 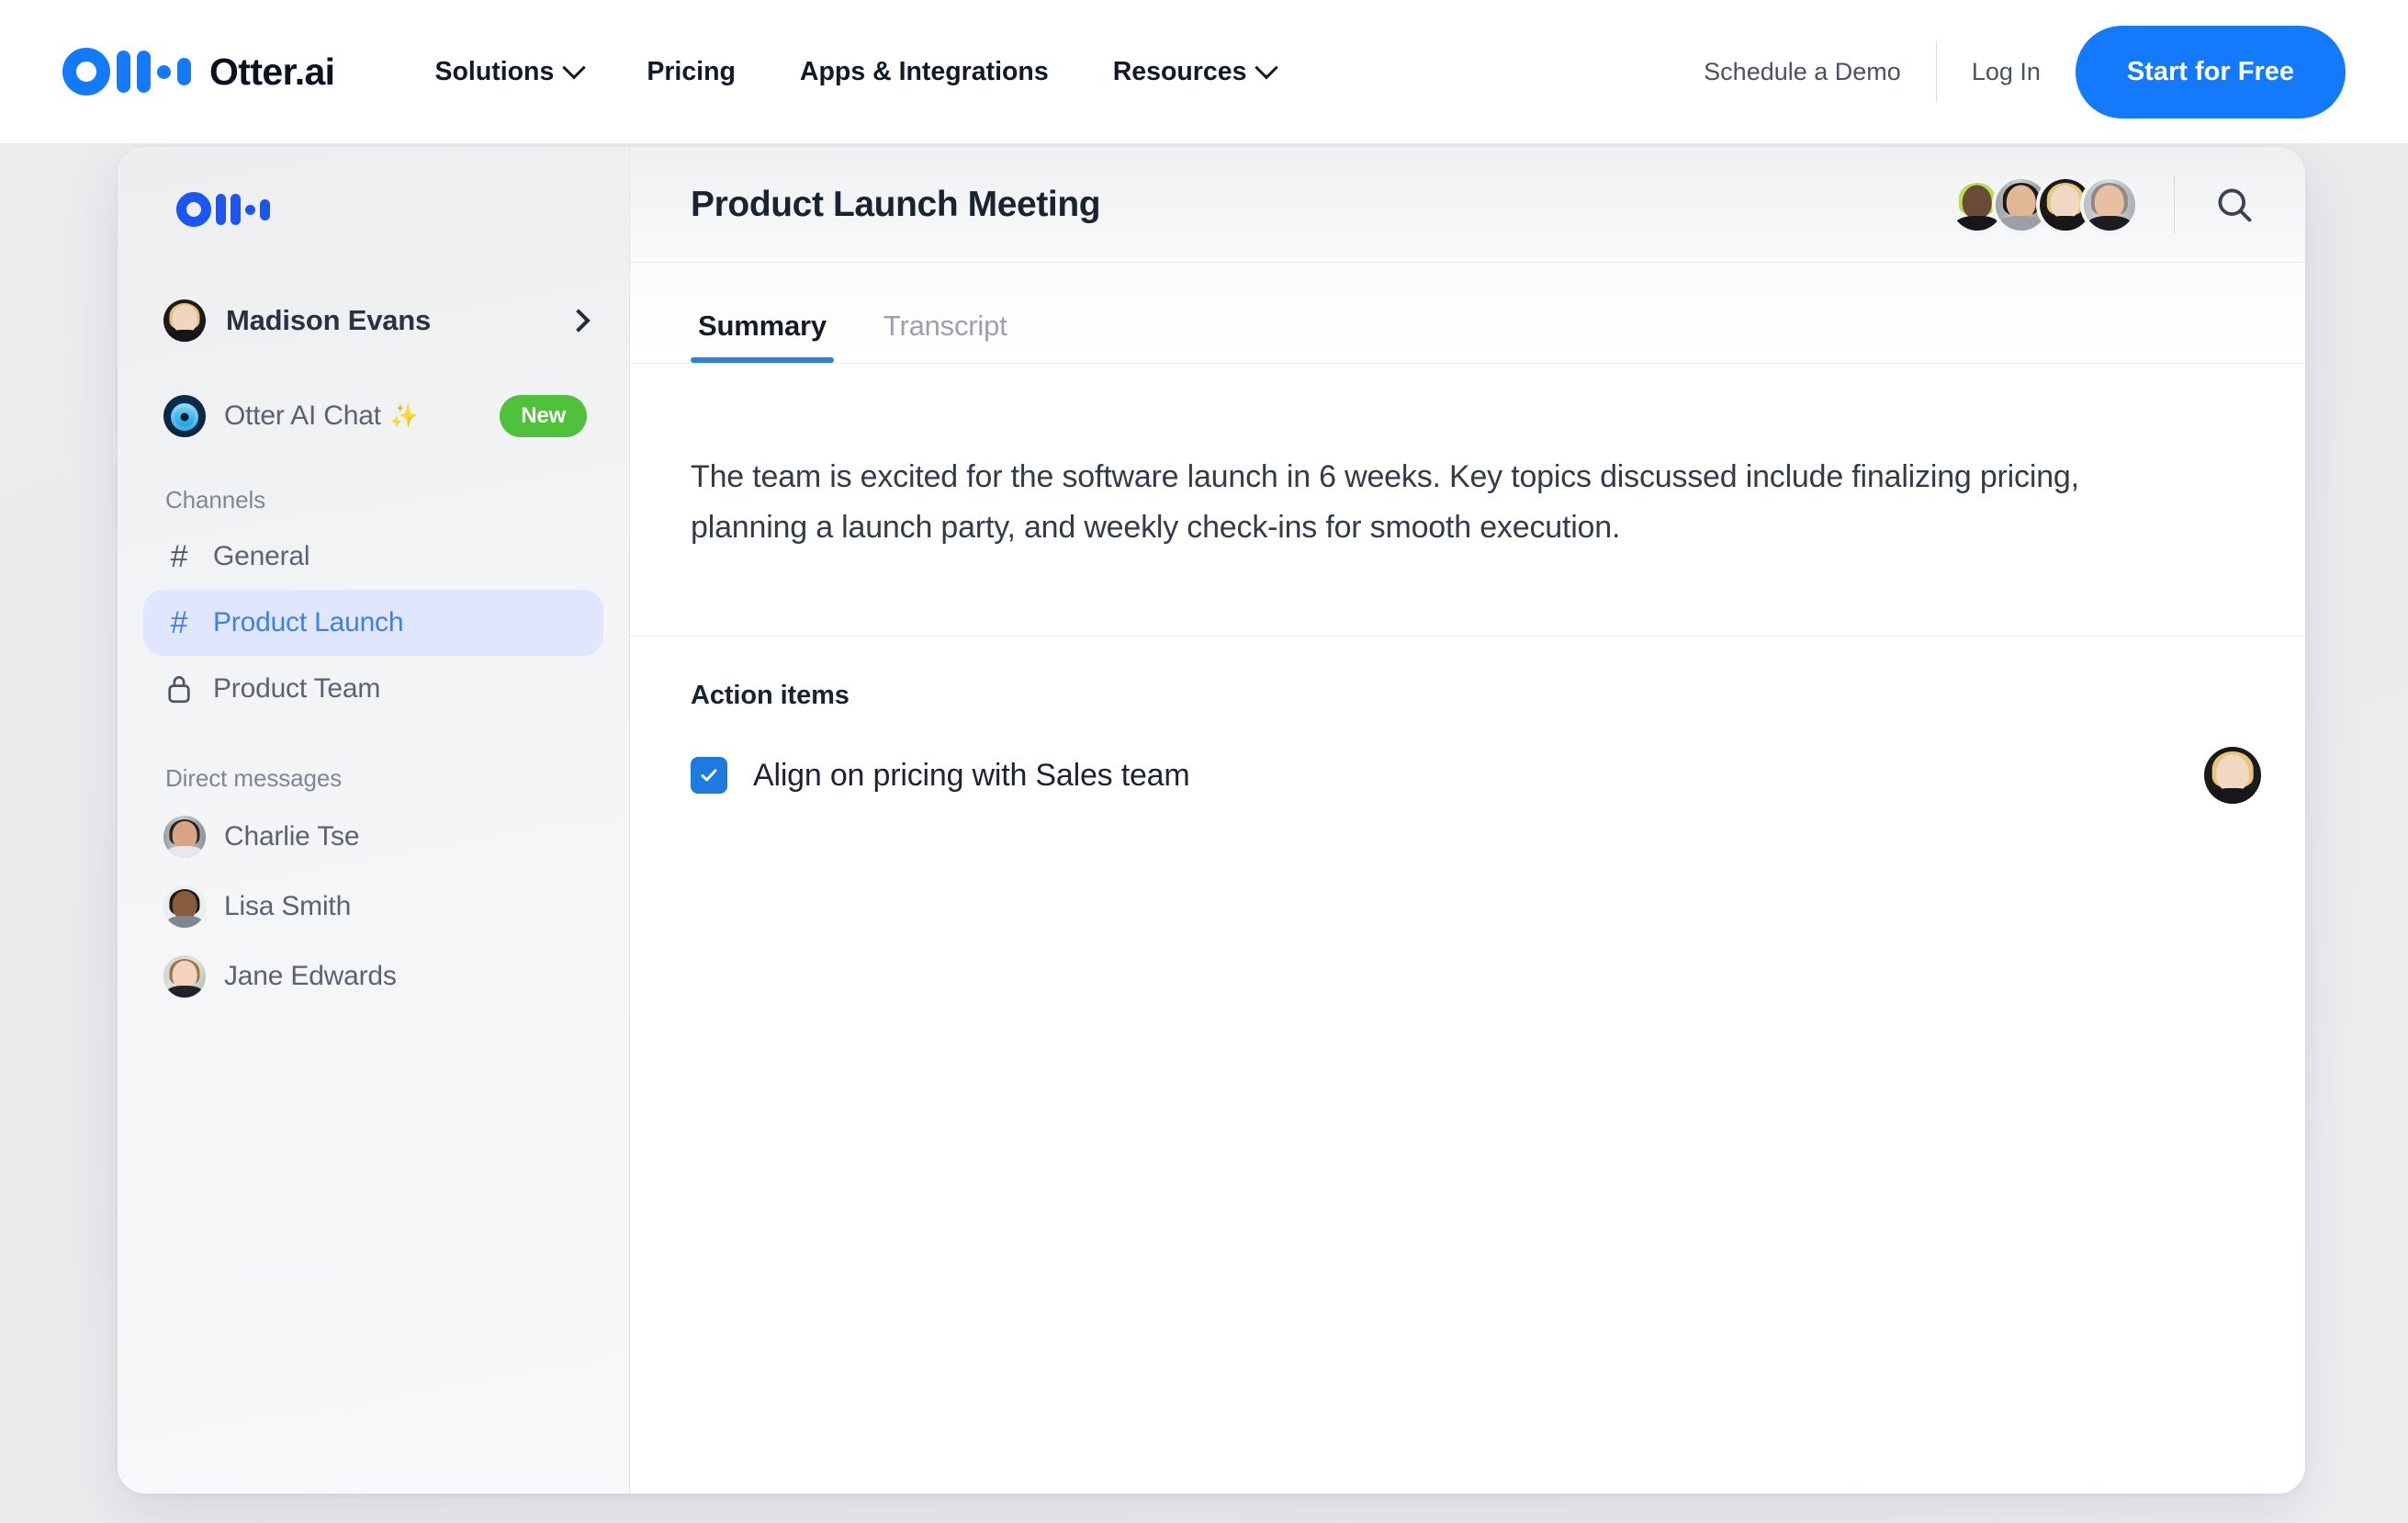 I want to click on sidebar-dm-jane-edwards: Jane Edwards, so click(x=373, y=976).